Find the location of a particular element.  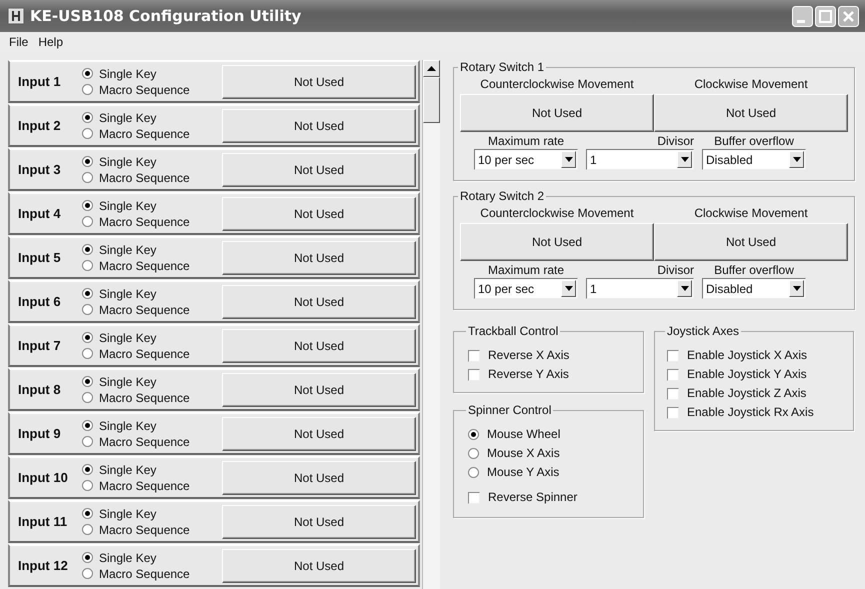

group-title: Trackball Control is located at coordinates (513, 331).